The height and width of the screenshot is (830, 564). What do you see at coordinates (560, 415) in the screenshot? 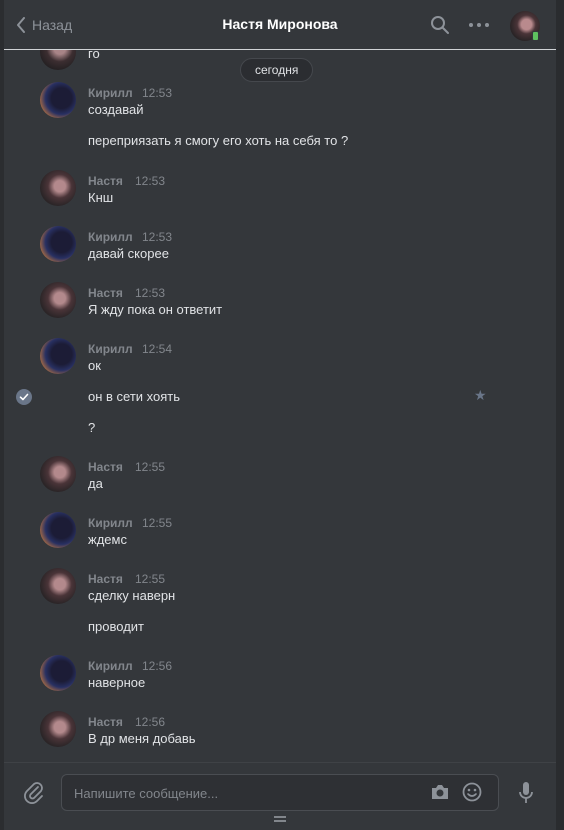
I see `scrollbar` at bounding box center [560, 415].